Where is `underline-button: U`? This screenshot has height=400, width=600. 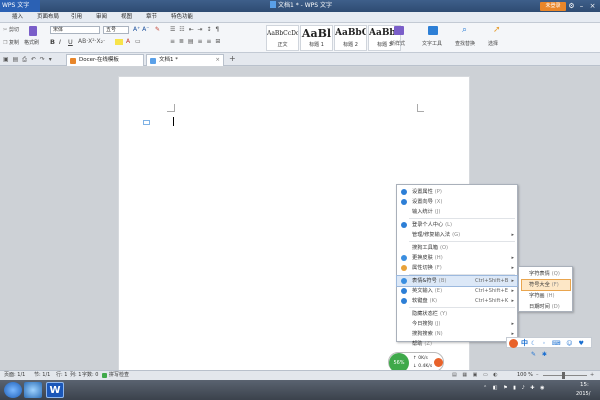 underline-button: U is located at coordinates (70, 42).